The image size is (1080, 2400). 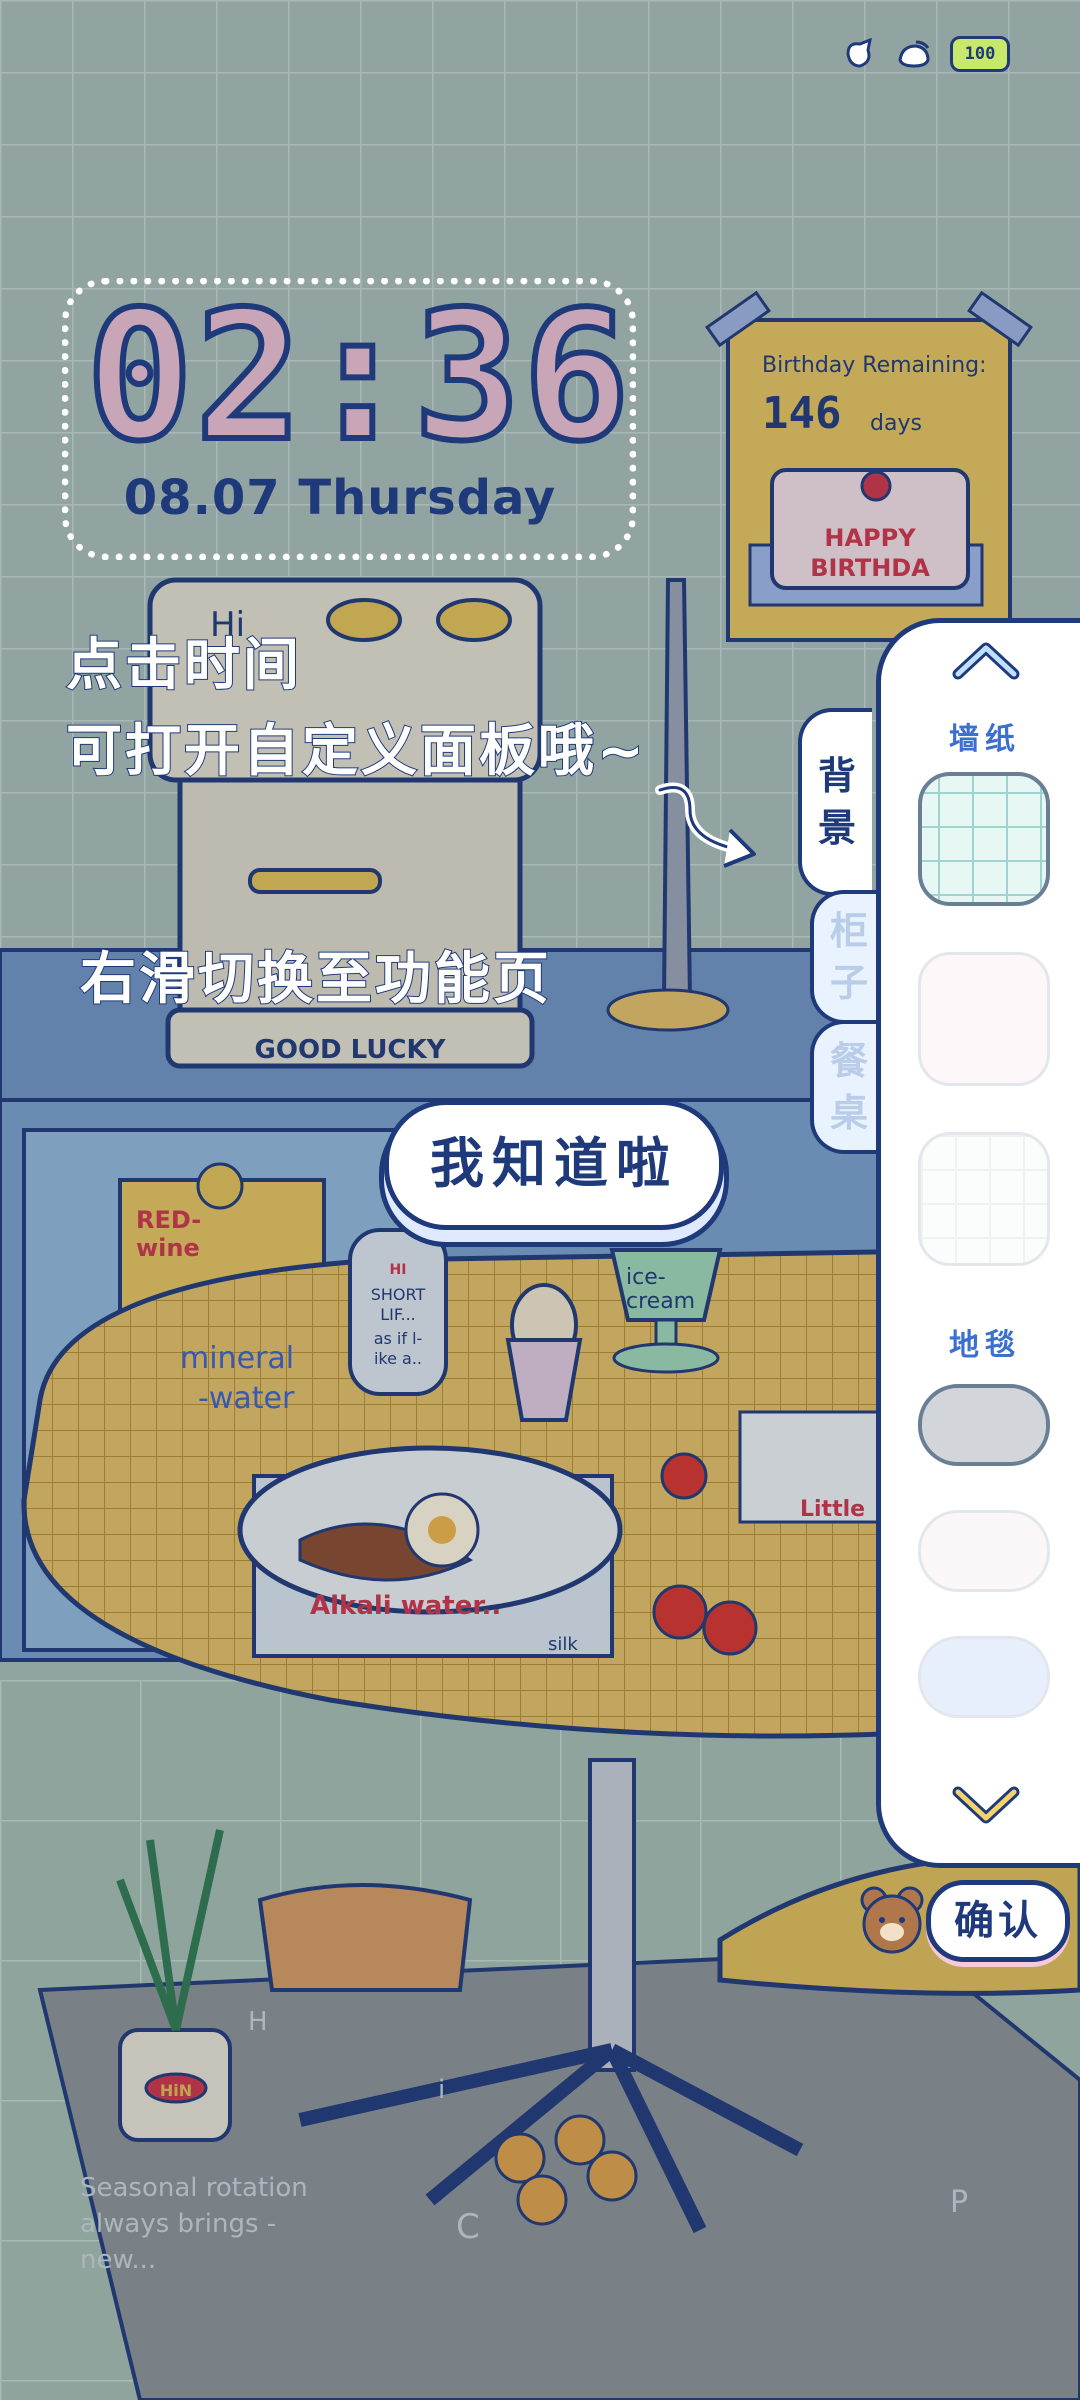 I want to click on confirm-button: 确认, so click(x=998, y=1921).